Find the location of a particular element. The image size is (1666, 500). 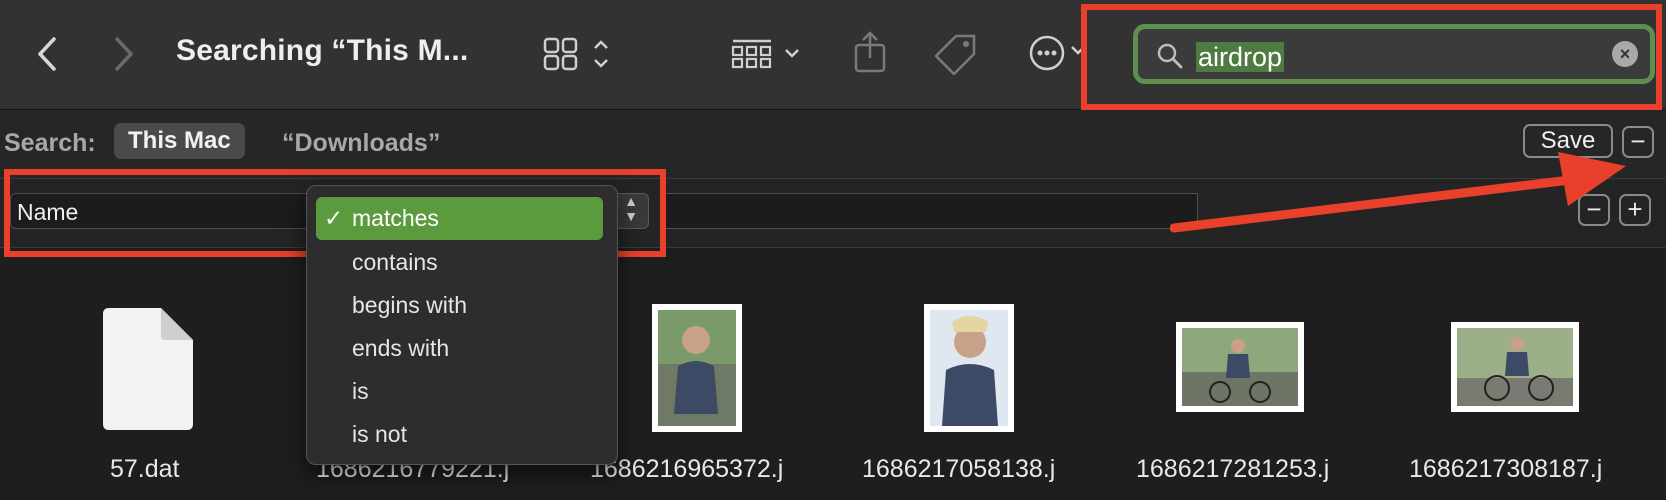

menu-item-ends-with: ends with is located at coordinates (400, 348).